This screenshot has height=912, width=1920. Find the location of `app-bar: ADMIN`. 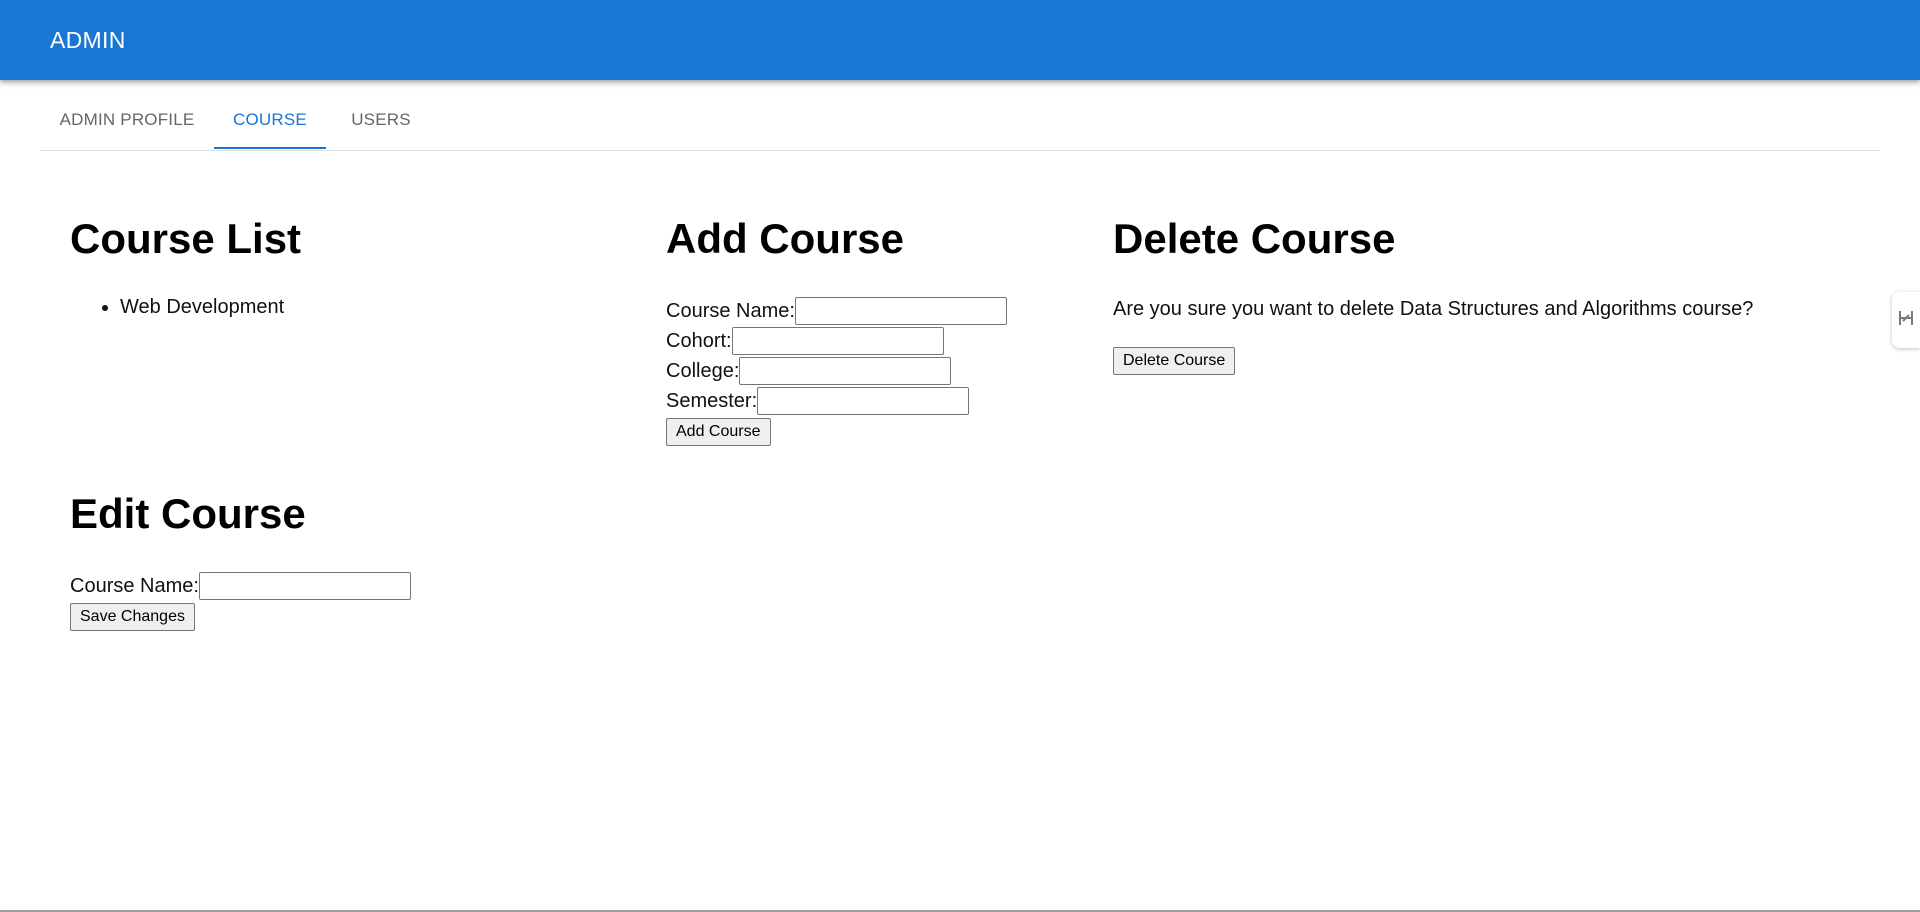

app-bar: ADMIN is located at coordinates (960, 40).